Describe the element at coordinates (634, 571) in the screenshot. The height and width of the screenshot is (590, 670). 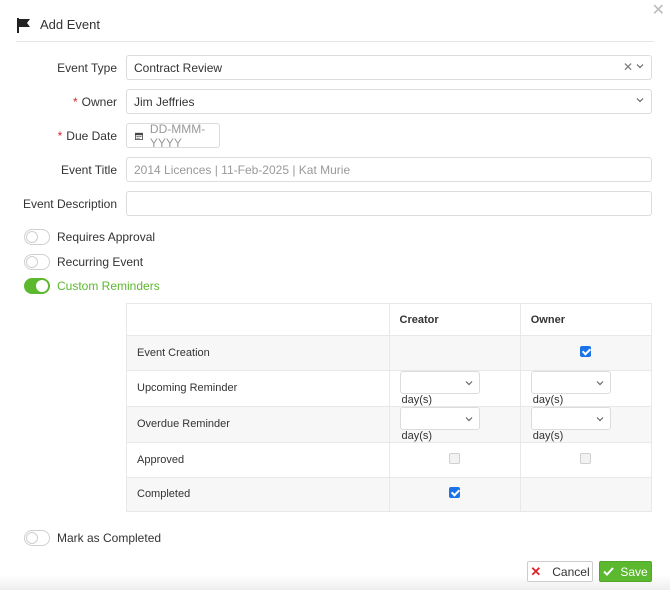
I see `save-label: Save` at that location.